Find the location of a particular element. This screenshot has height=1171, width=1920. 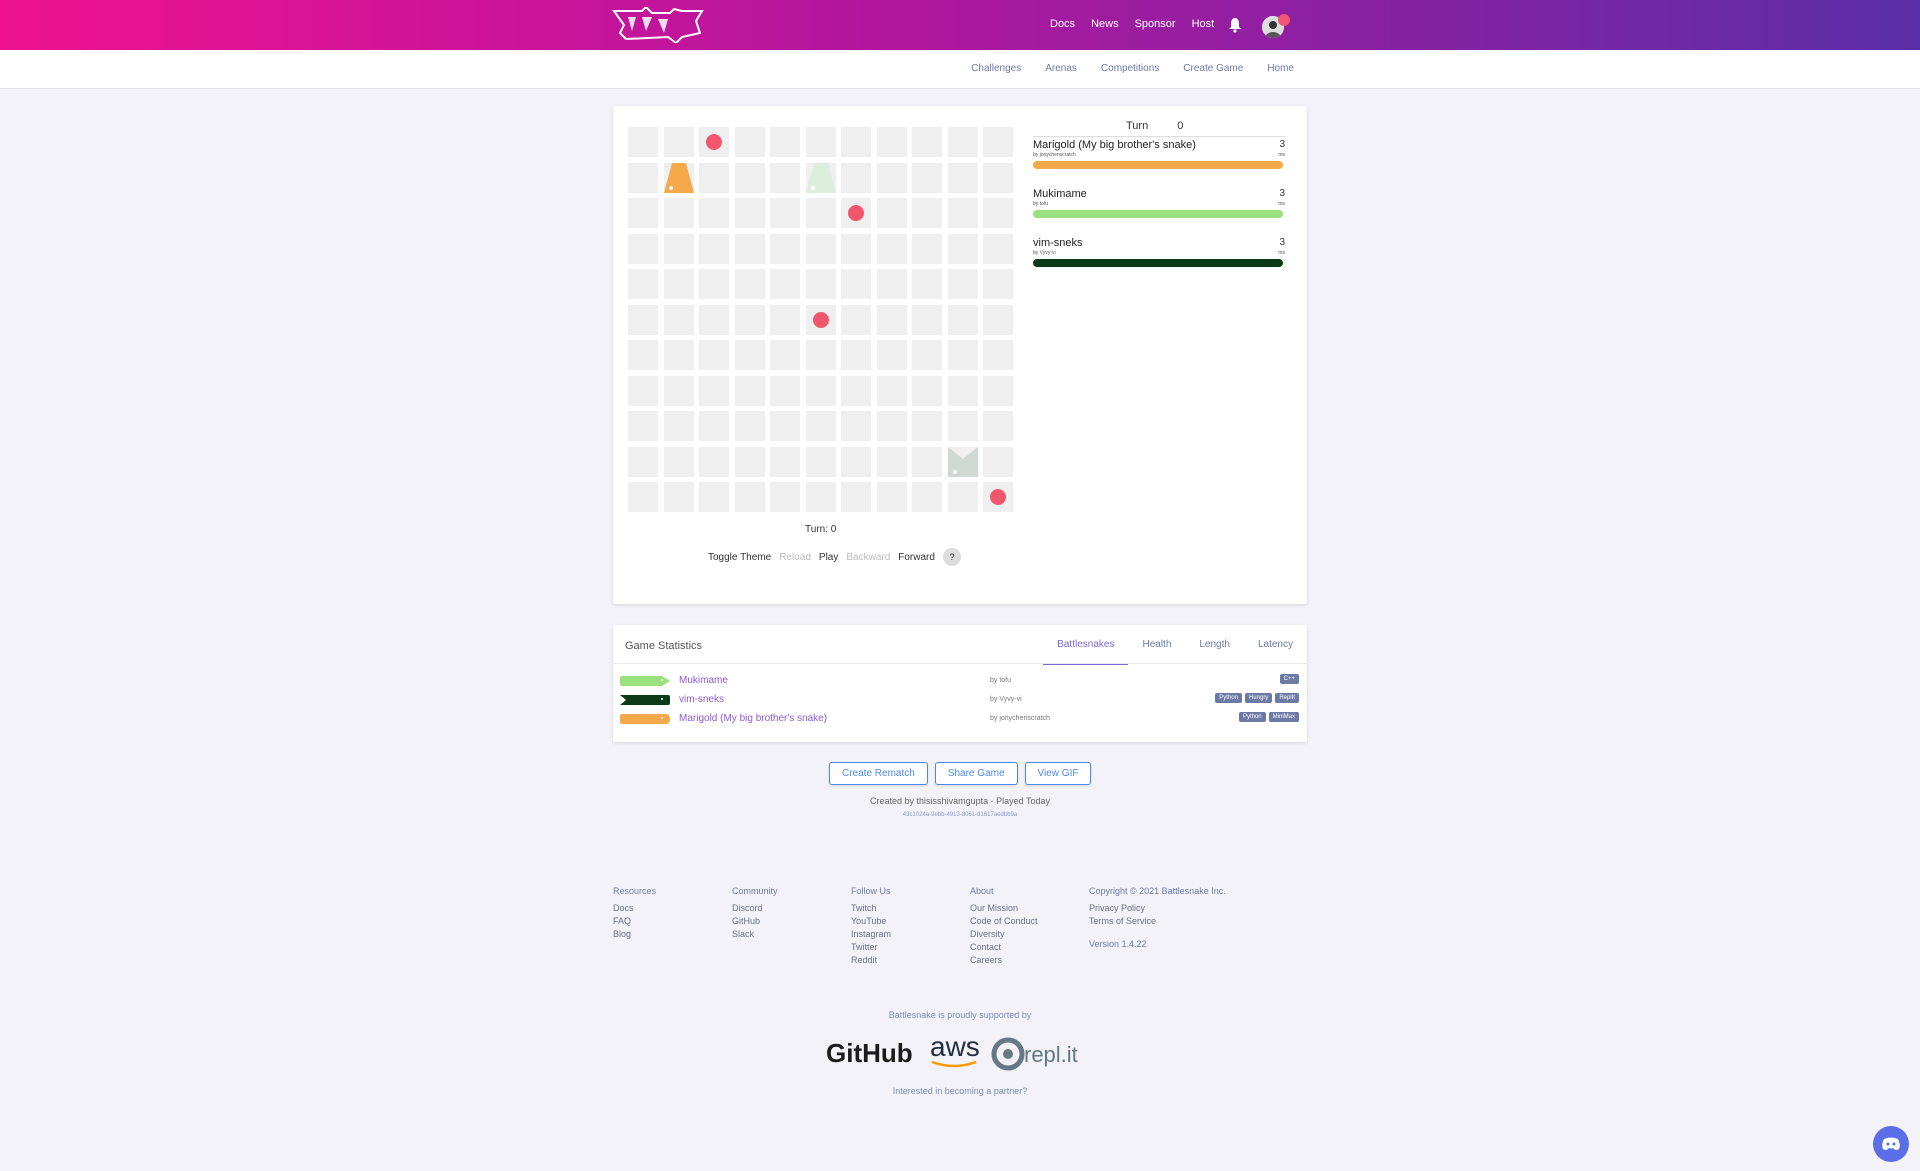

footer-link-blog: Blog is located at coordinates (672, 934).